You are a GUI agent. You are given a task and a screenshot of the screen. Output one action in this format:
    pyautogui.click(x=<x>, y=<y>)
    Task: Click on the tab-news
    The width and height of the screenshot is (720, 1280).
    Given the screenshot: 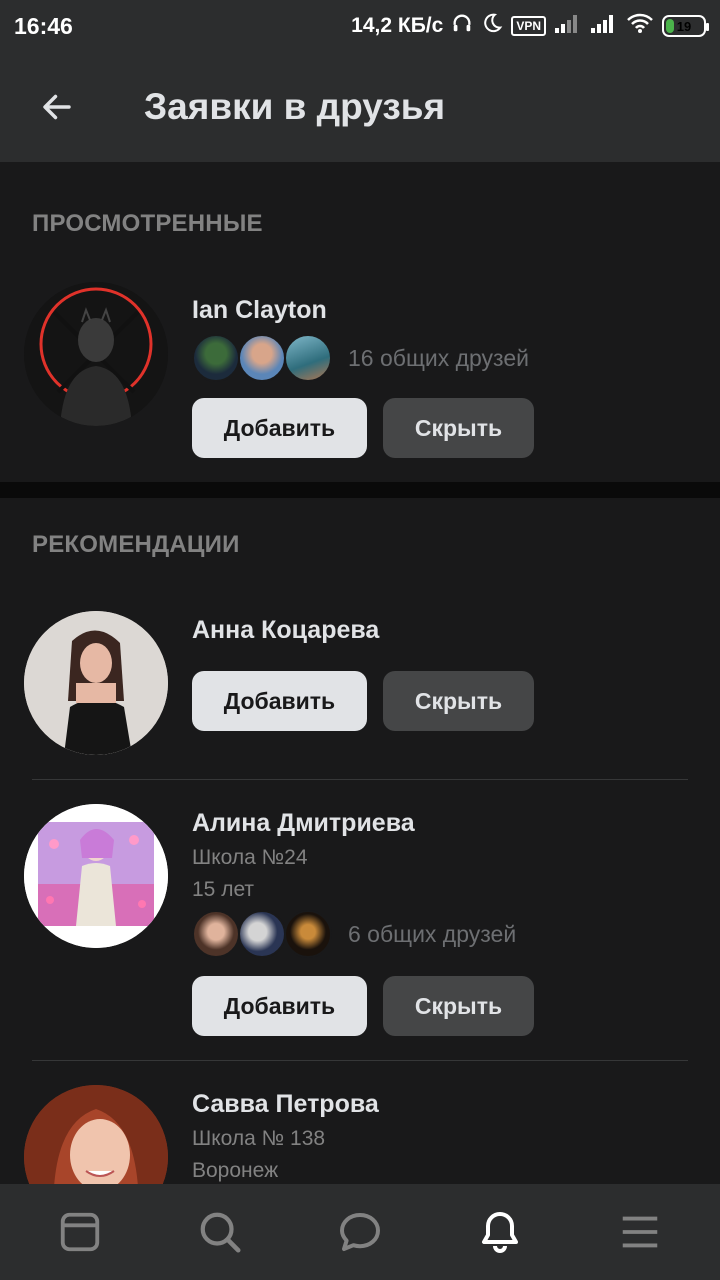 What is the action you would take?
    pyautogui.click(x=80, y=1232)
    